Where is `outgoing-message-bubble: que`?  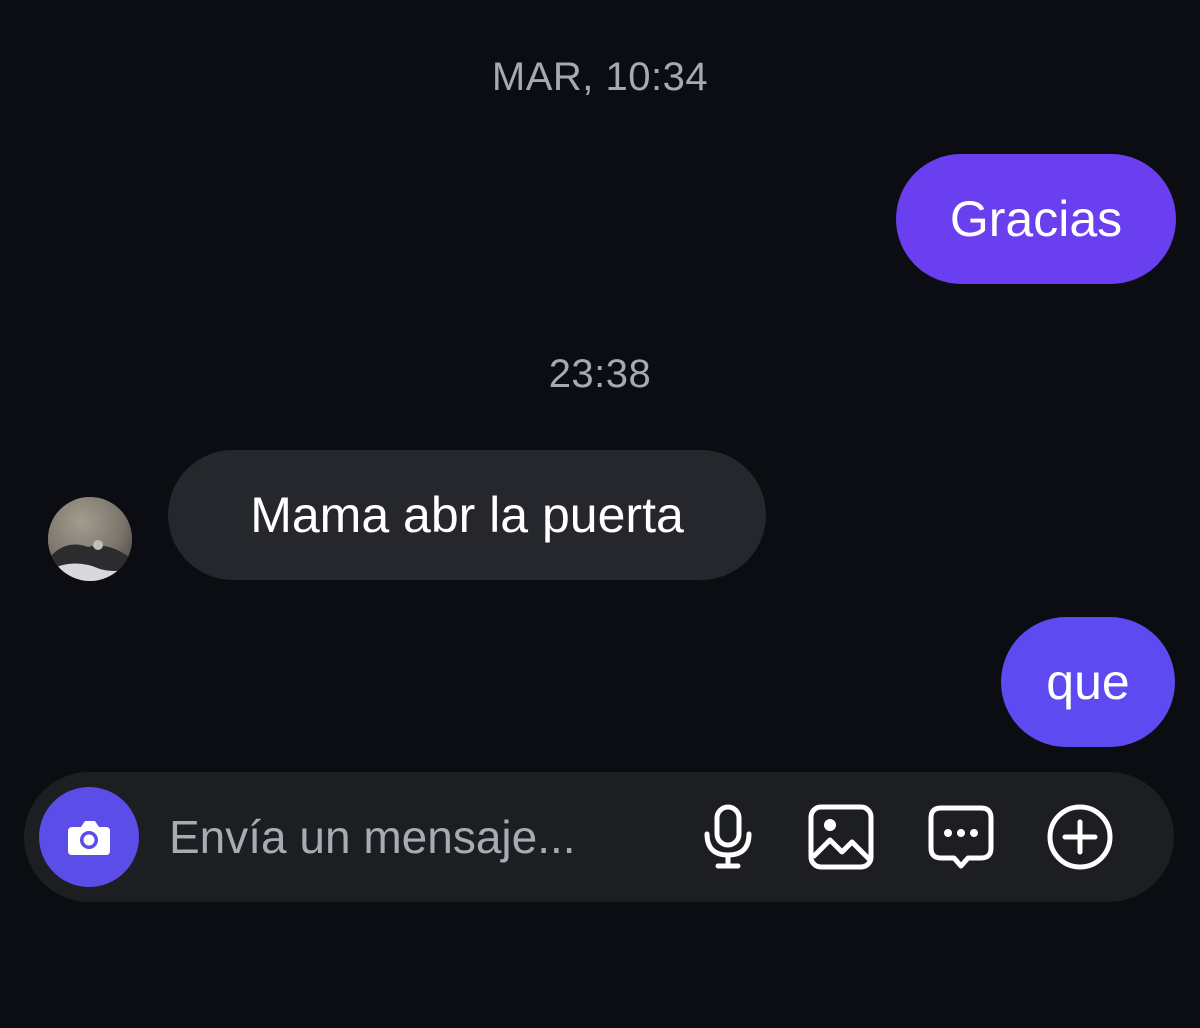 outgoing-message-bubble: que is located at coordinates (1088, 682).